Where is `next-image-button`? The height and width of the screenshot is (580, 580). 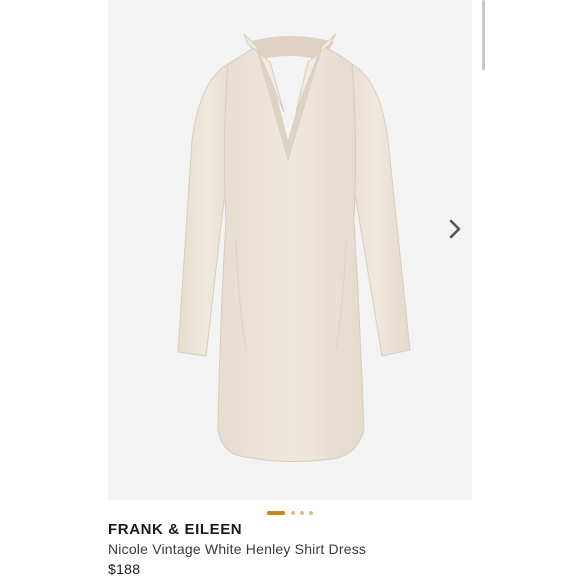
next-image-button is located at coordinates (456, 229).